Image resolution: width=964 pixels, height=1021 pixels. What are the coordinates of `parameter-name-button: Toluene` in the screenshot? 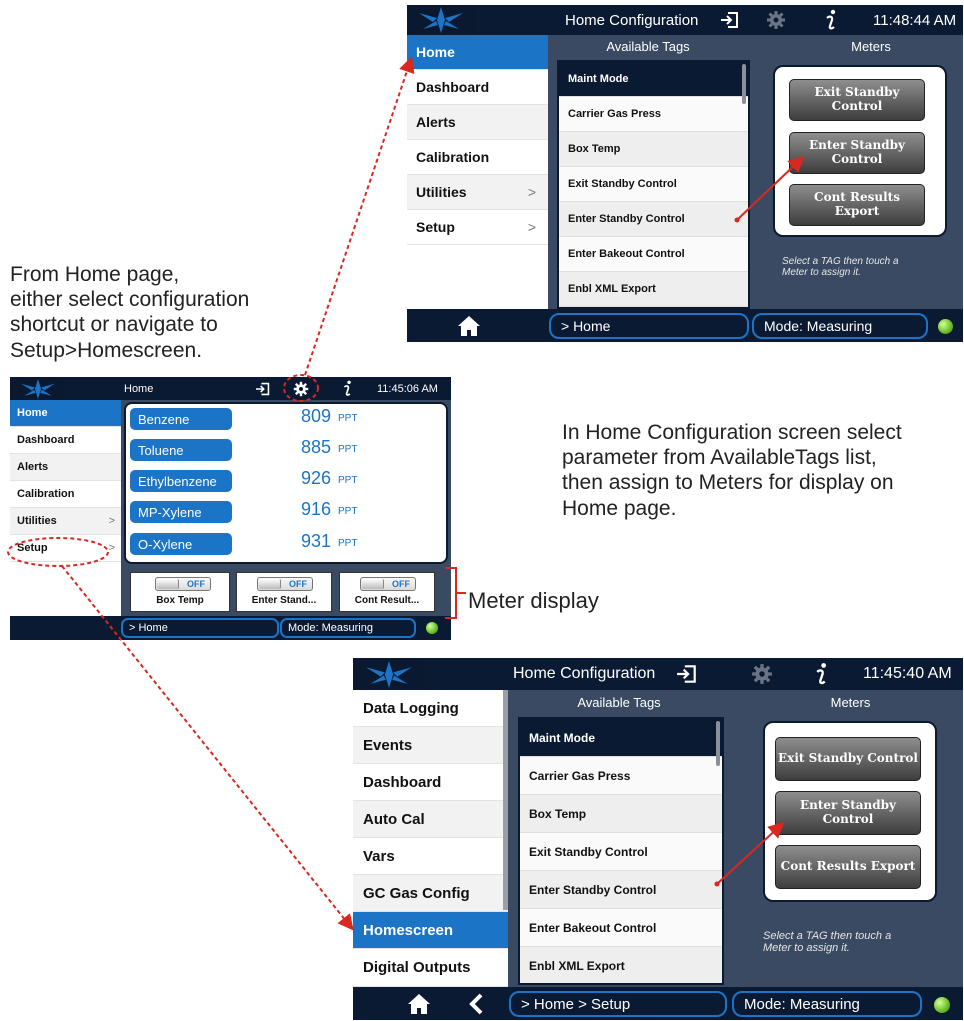 It's located at (181, 450).